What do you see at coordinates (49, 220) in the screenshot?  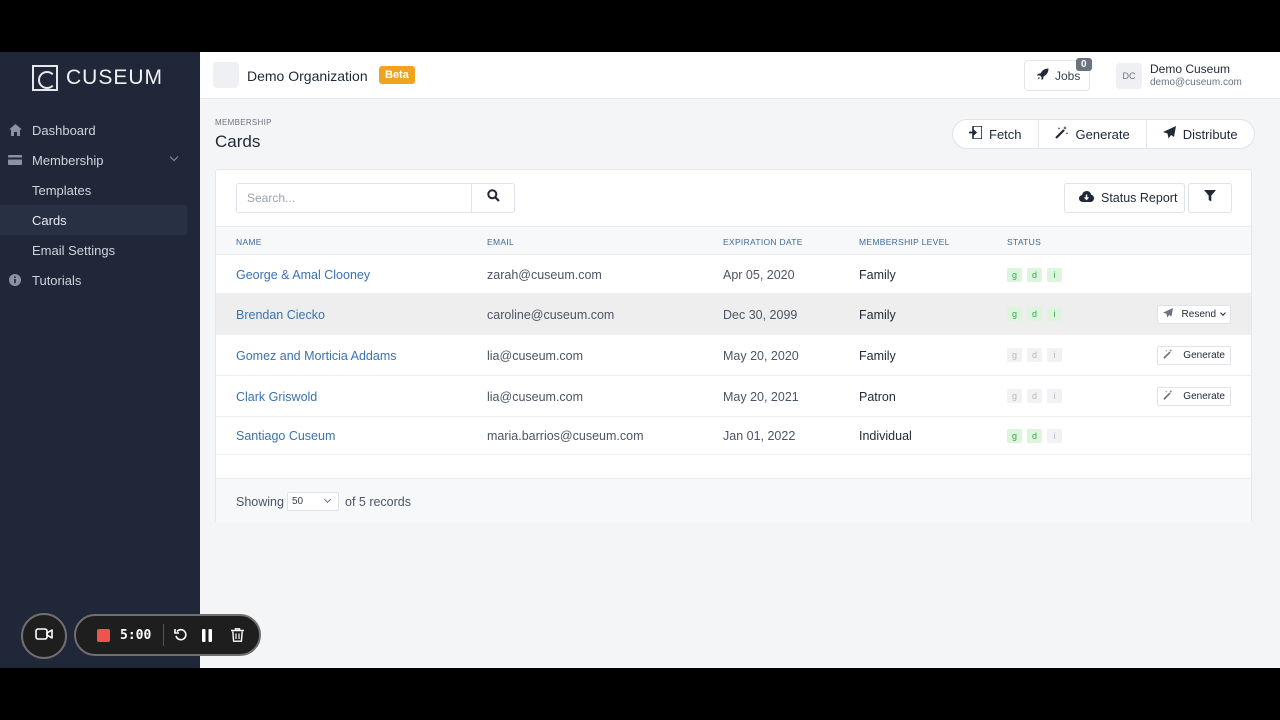 I see `sidebar-item-label: Cards` at bounding box center [49, 220].